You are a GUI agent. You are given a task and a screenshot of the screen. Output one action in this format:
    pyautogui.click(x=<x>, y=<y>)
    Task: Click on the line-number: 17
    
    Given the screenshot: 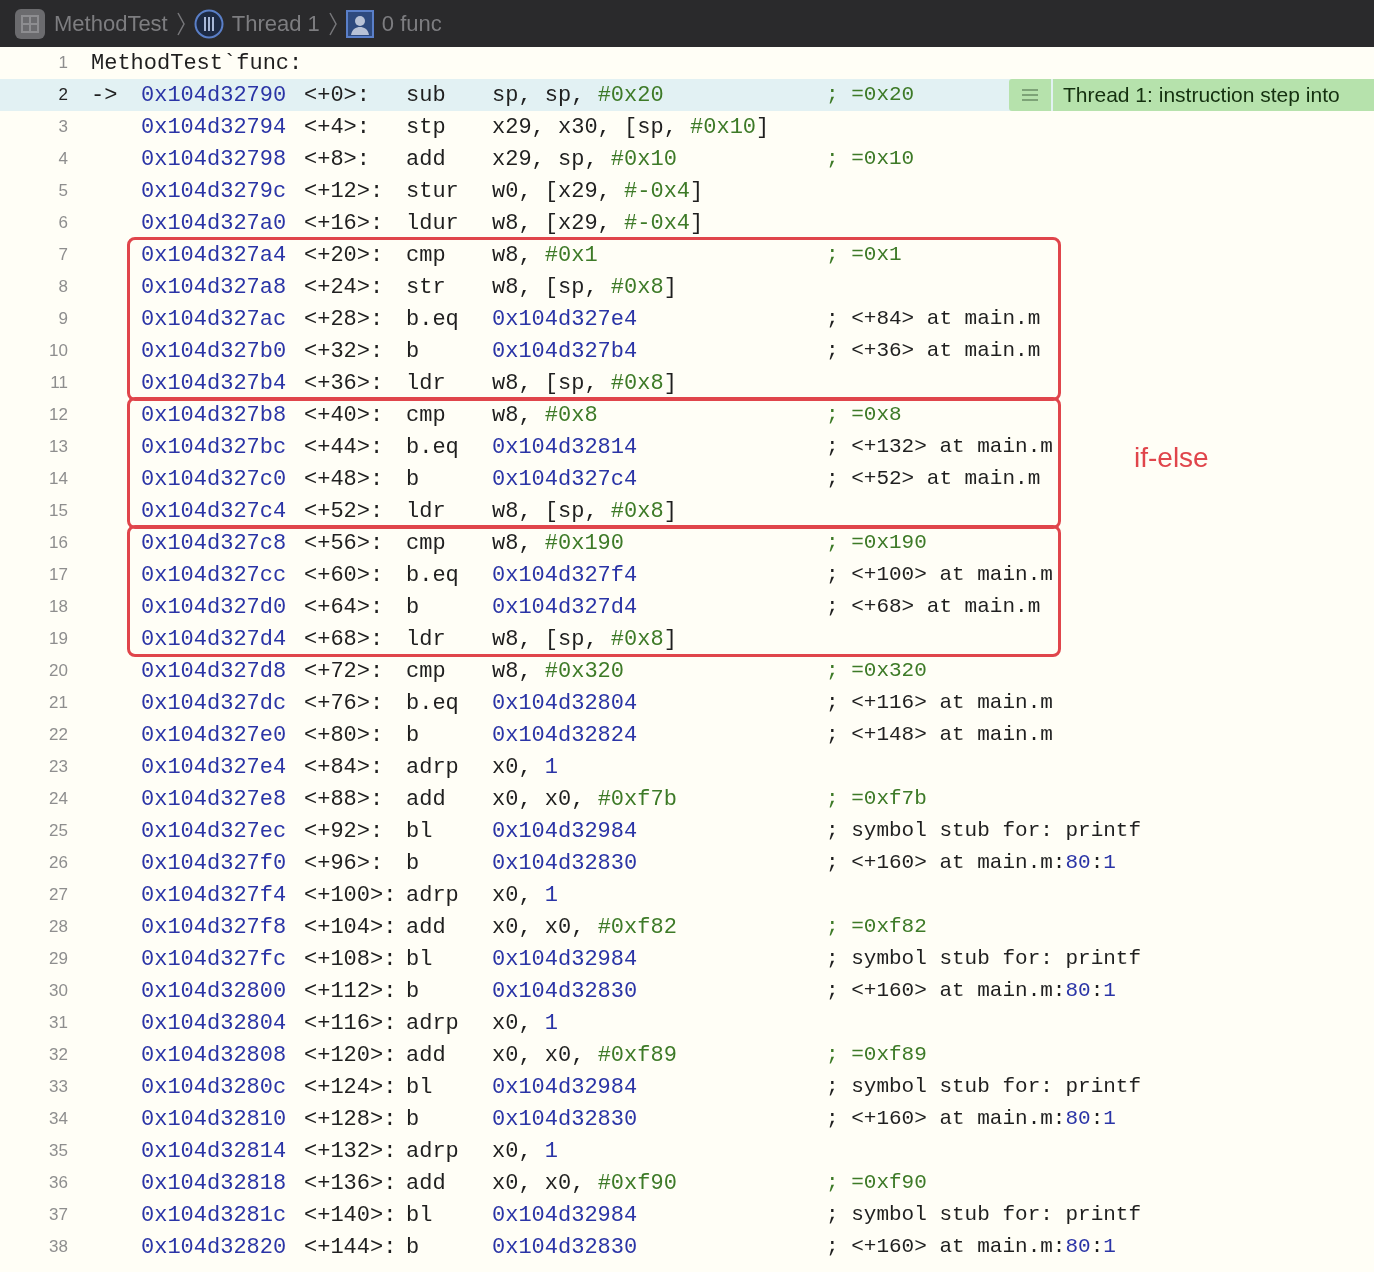 What is the action you would take?
    pyautogui.click(x=58, y=575)
    